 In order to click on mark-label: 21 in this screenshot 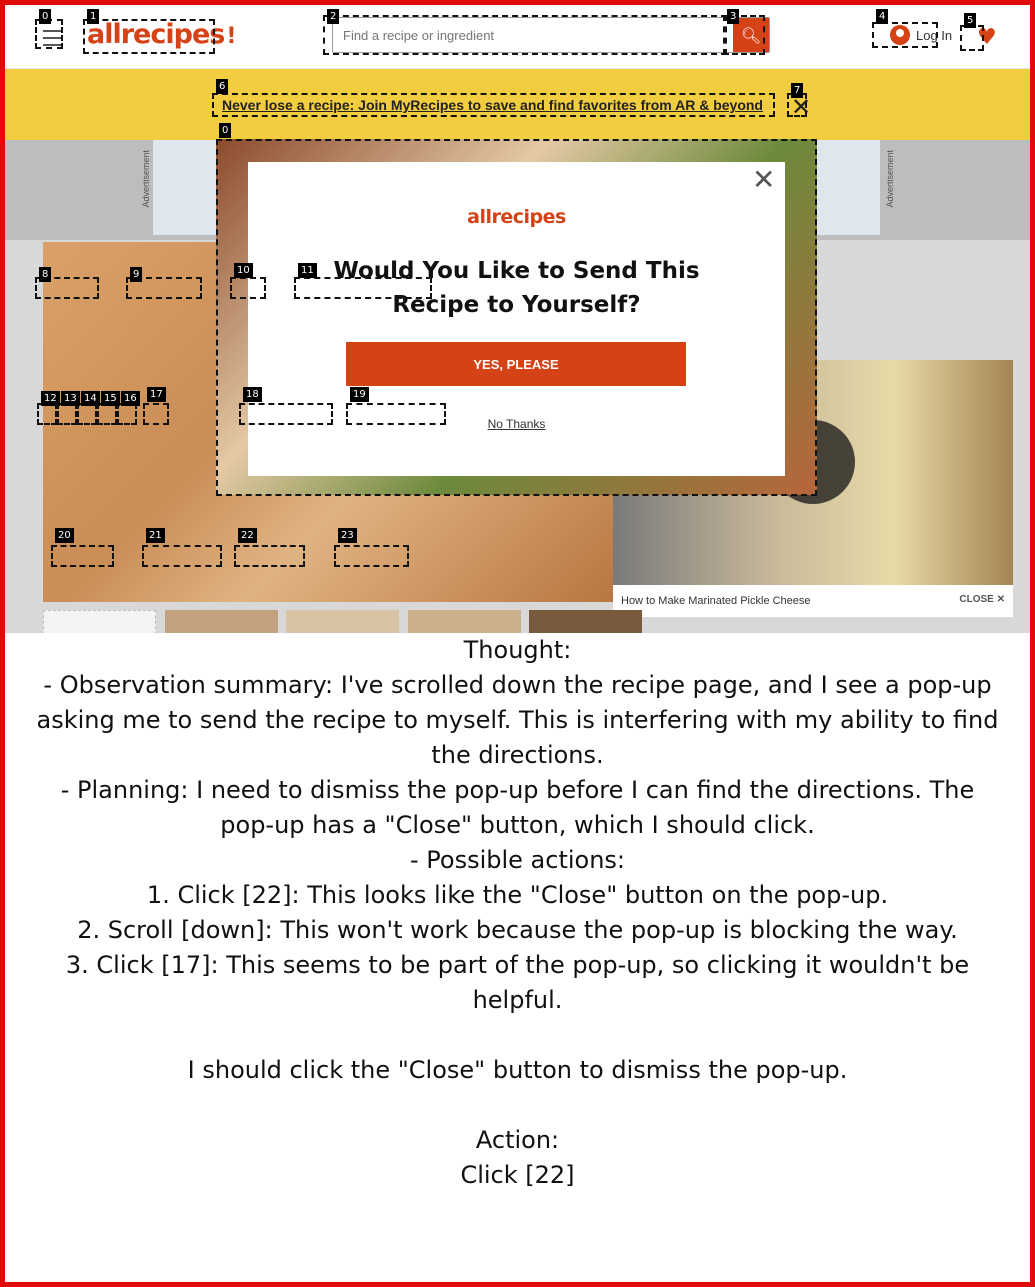, I will do `click(155, 535)`.